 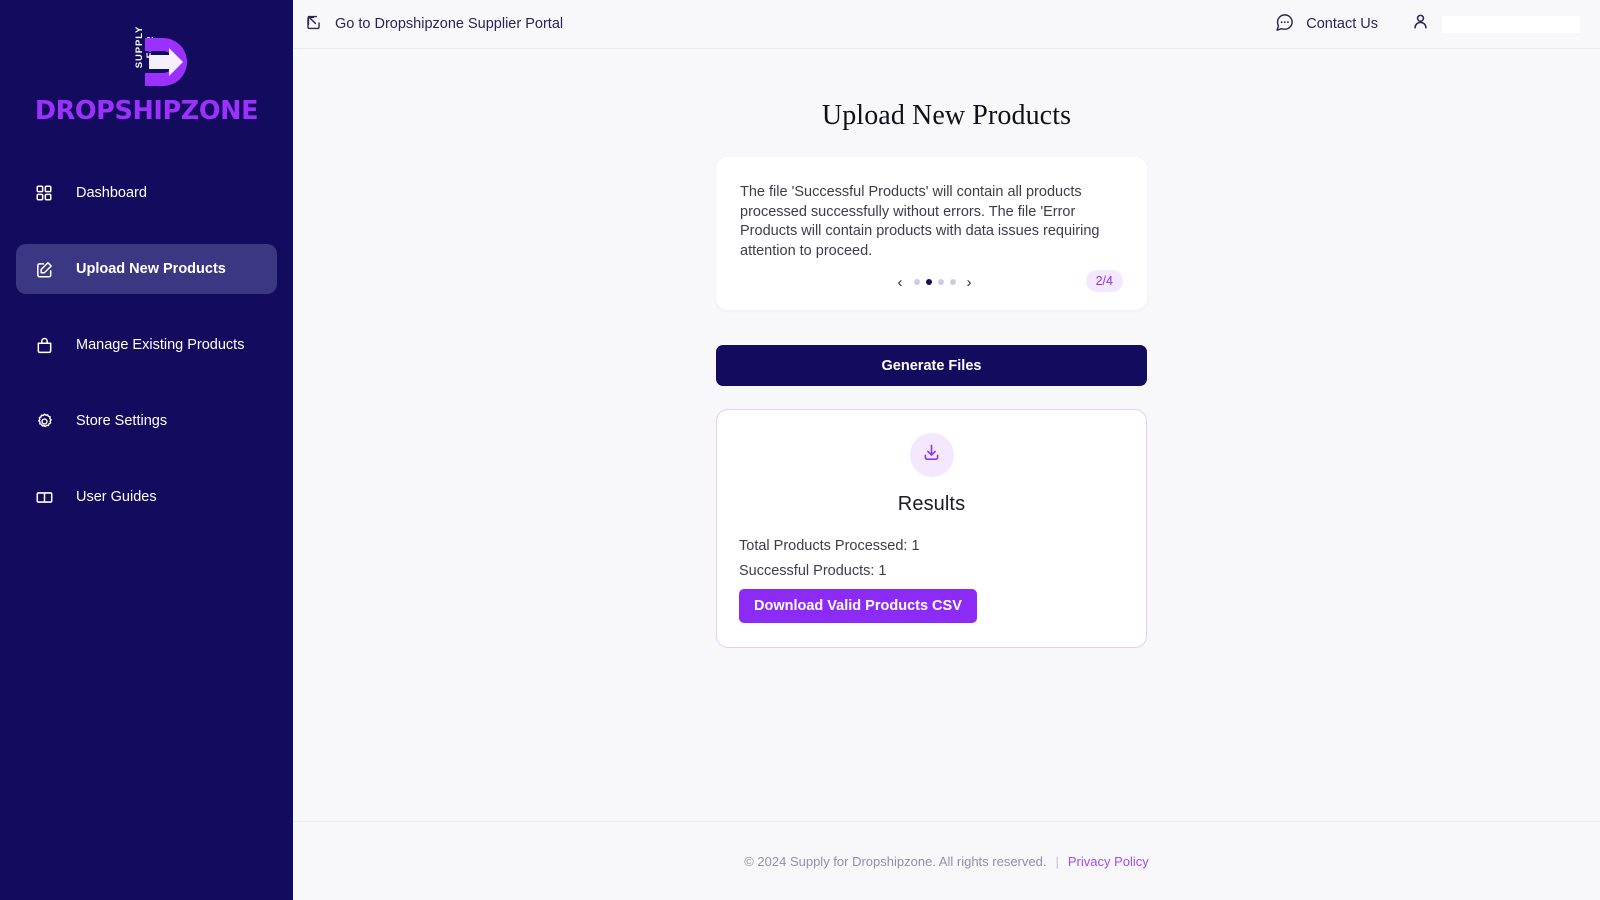 I want to click on top-header-right: Contact Us, so click(x=1427, y=24).